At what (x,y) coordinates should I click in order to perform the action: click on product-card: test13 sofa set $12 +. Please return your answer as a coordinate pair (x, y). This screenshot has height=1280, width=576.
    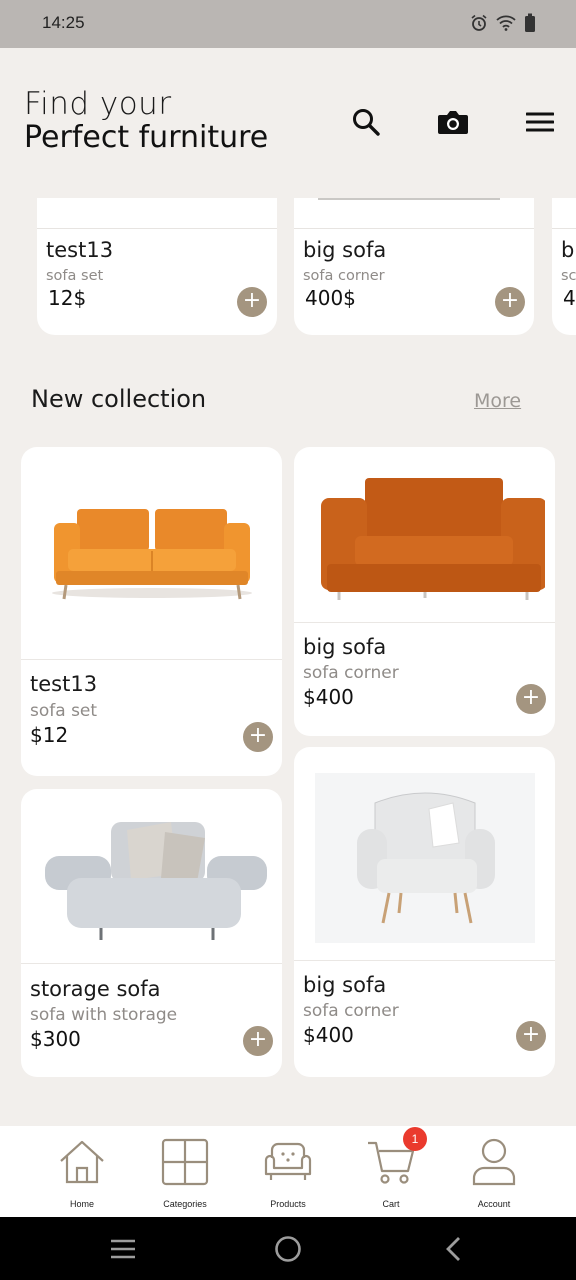
    Looking at the image, I should click on (151, 611).